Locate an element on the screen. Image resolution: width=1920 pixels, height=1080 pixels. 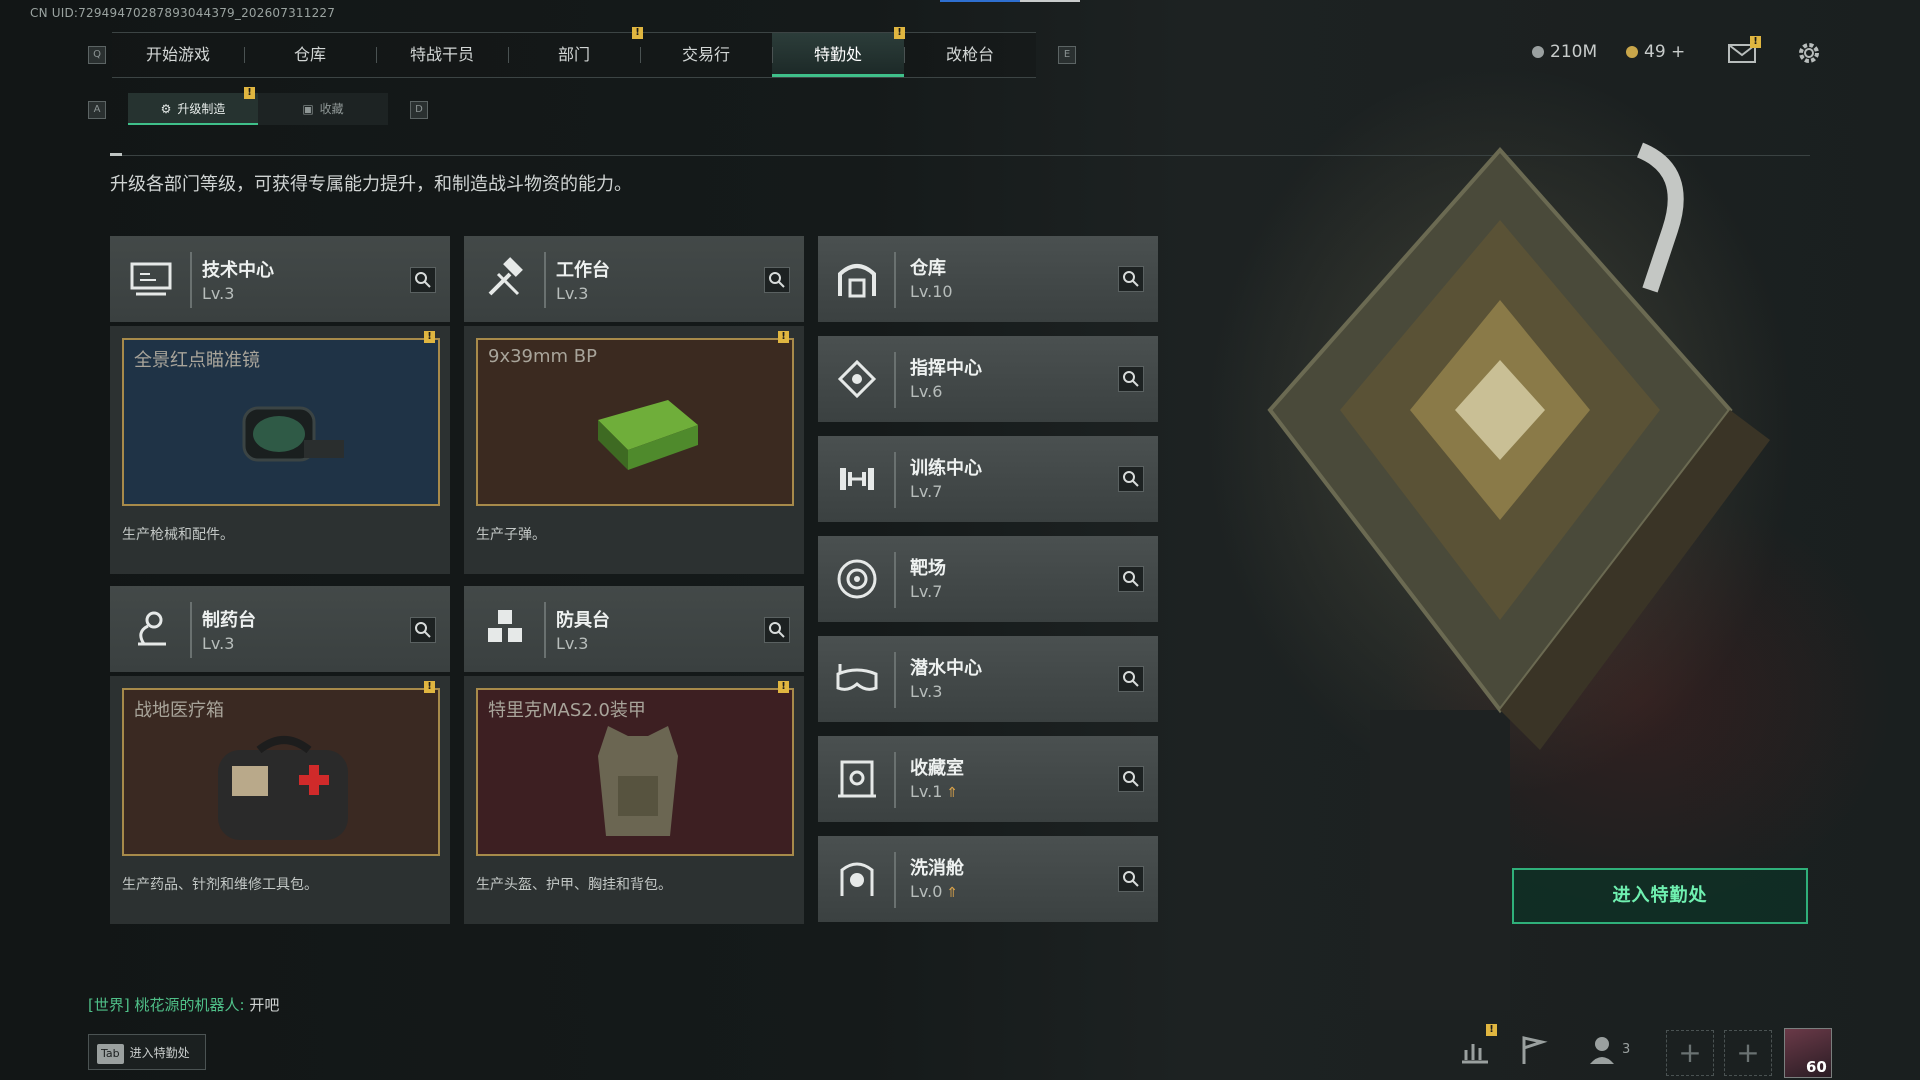
facility-name: 防具台 is located at coordinates (583, 620).